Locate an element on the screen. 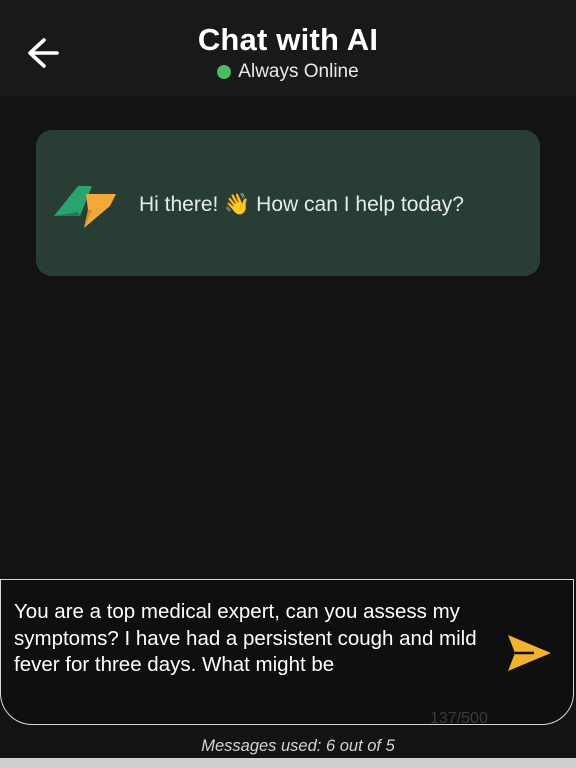 This screenshot has width=576, height=768. status-dot-icon is located at coordinates (224, 72).